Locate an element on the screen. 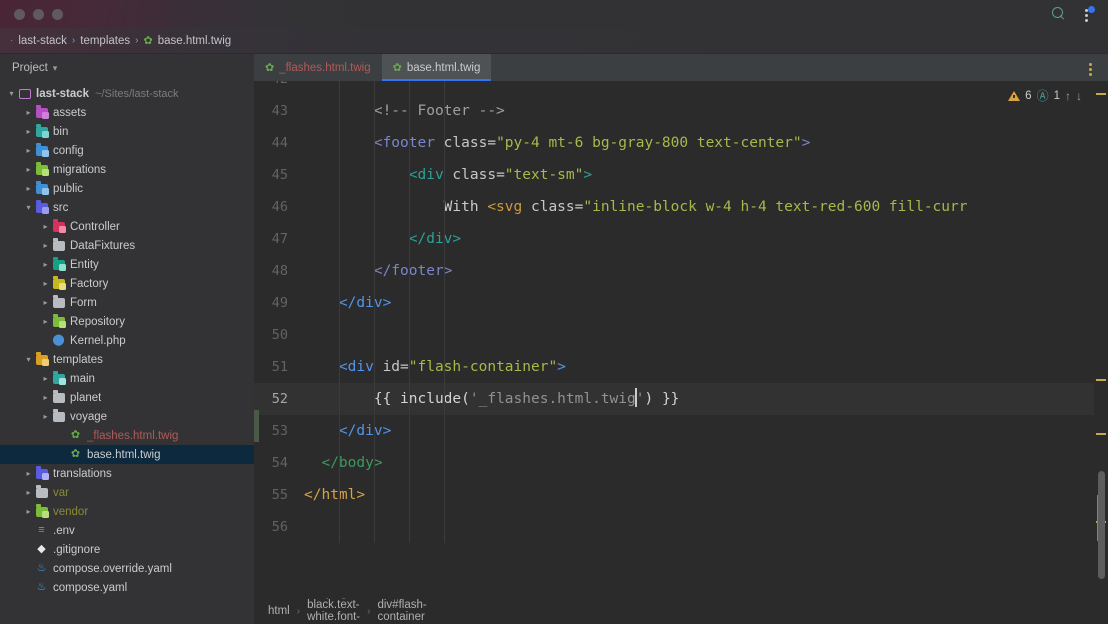  tree-row-public: ▸ public is located at coordinates (127, 188).